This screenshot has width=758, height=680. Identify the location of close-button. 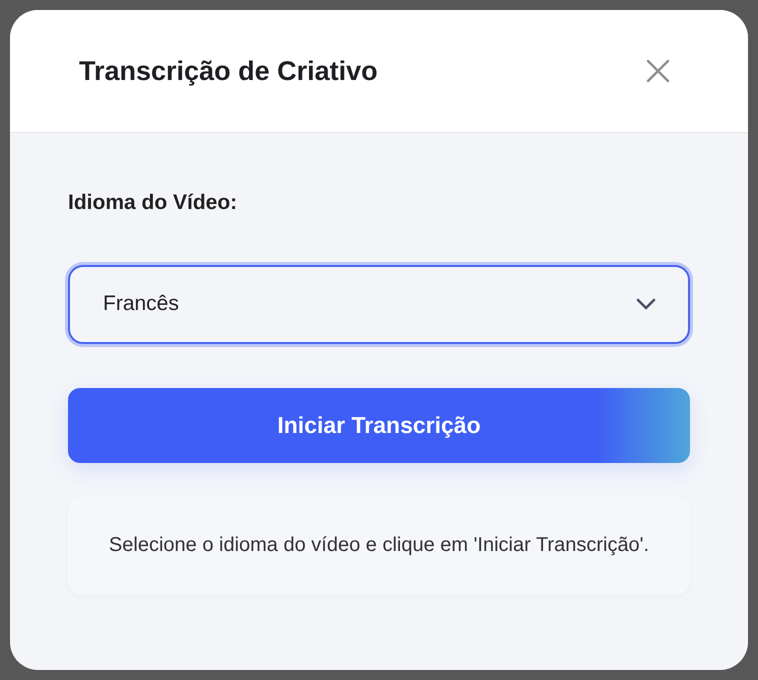
(658, 71).